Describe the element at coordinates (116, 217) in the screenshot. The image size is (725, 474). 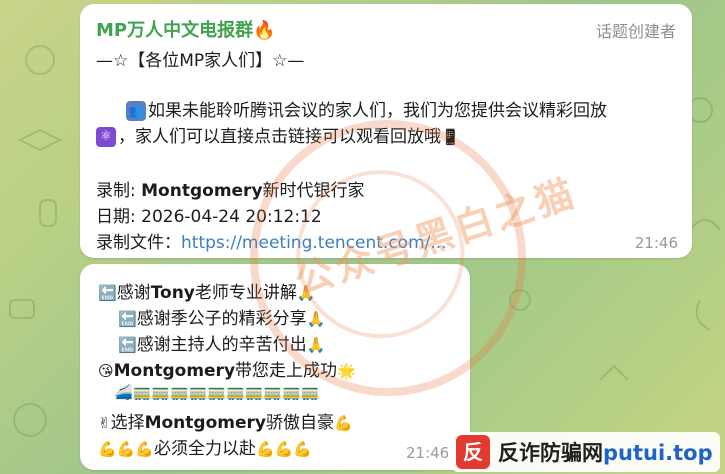
I see `date-label: 日期:` at that location.